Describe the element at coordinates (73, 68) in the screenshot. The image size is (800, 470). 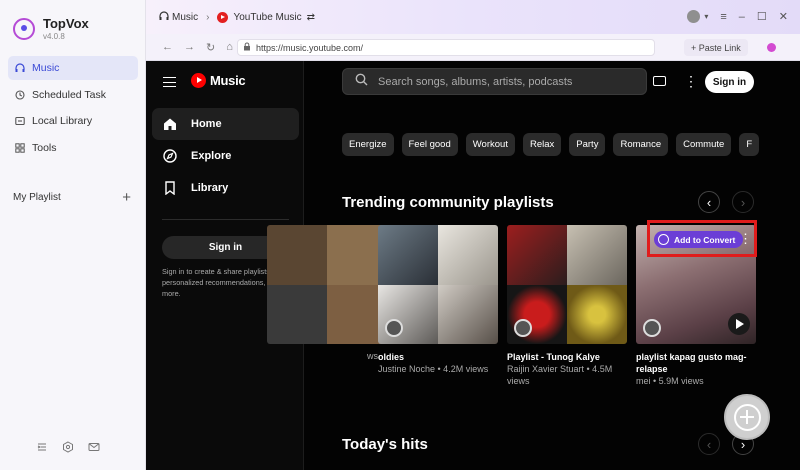
I see `sidebar-item-music: Music` at that location.